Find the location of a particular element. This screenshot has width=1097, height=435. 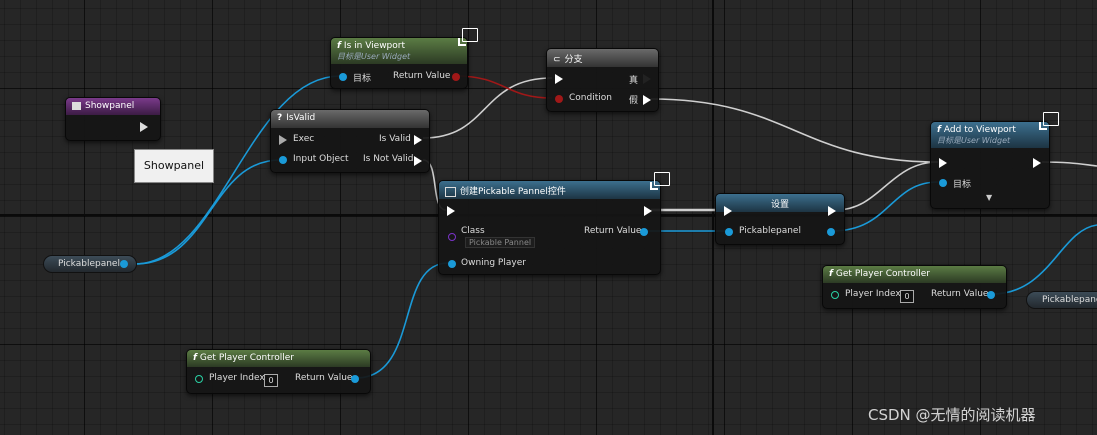

comment-bubble: Showpanel is located at coordinates (174, 166).